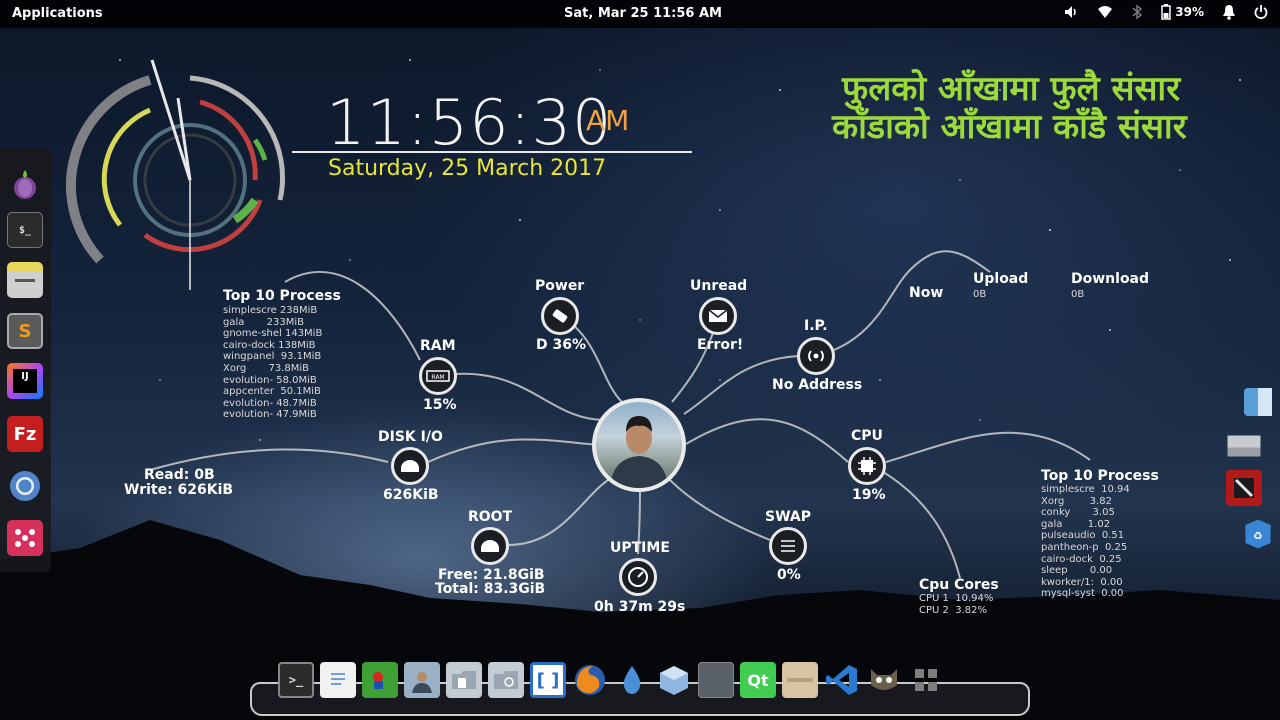 This screenshot has height=720, width=1280. What do you see at coordinates (440, 405) in the screenshot?
I see `ram-value: 15%` at bounding box center [440, 405].